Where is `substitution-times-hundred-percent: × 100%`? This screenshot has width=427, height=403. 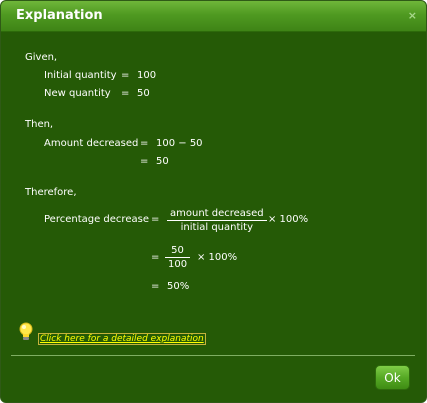
substitution-times-hundred-percent: × 100% is located at coordinates (217, 257).